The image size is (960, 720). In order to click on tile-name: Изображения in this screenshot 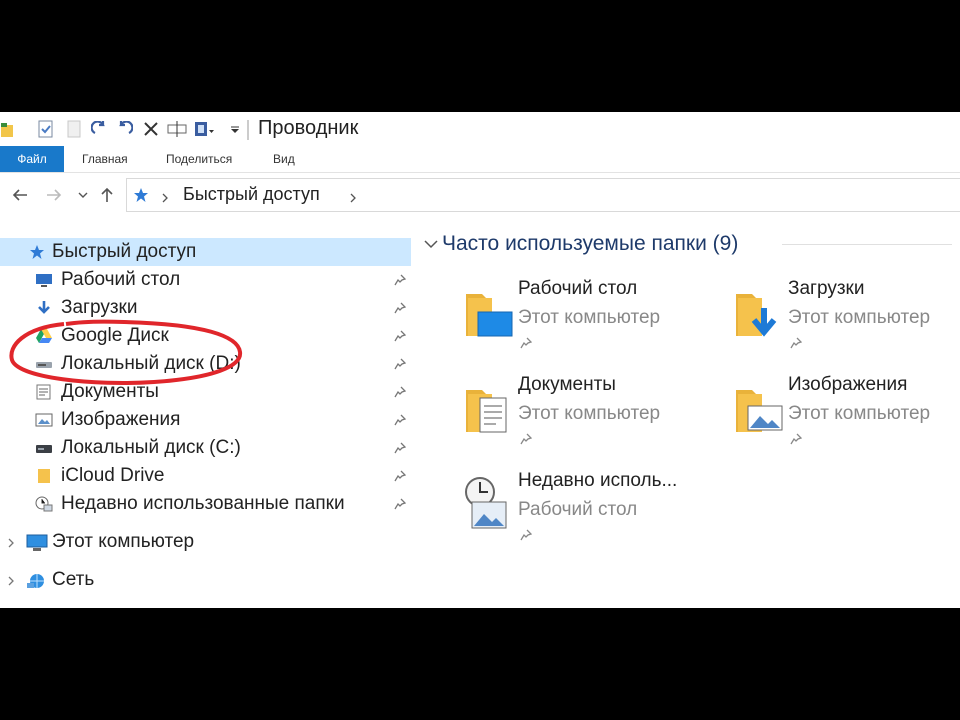, I will do `click(848, 384)`.